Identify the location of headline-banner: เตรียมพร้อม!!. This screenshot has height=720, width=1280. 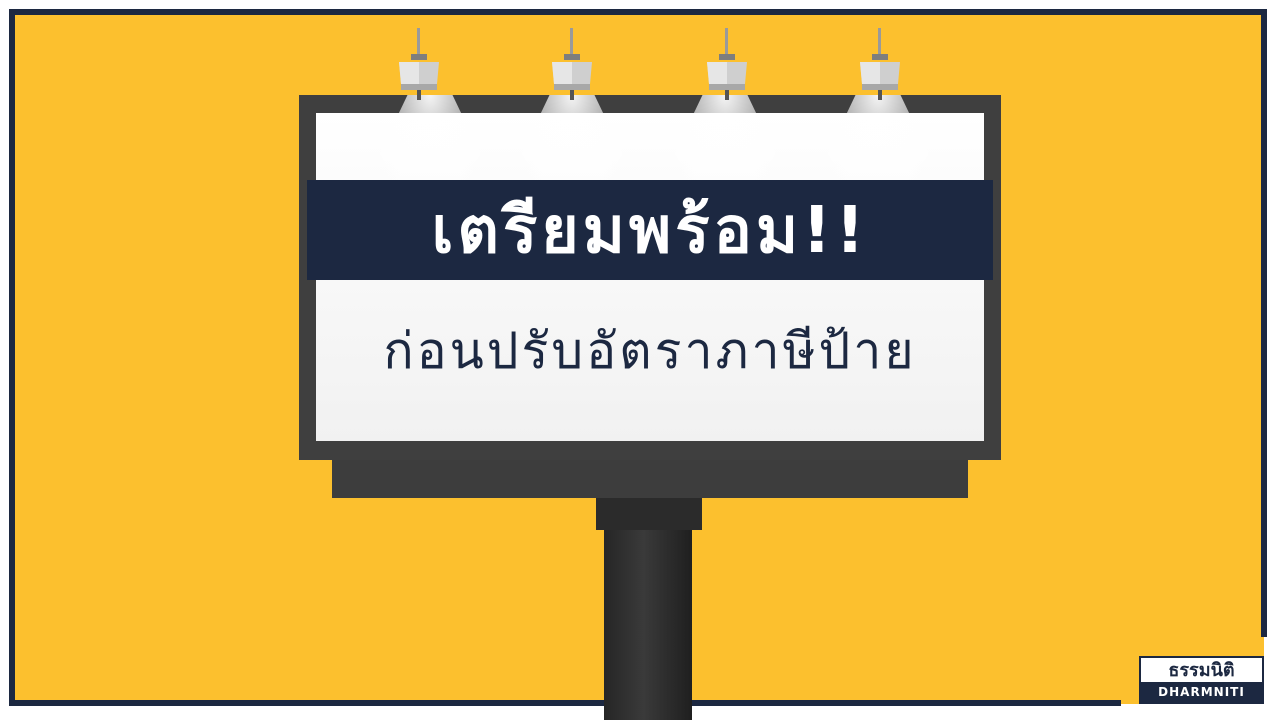
(650, 230).